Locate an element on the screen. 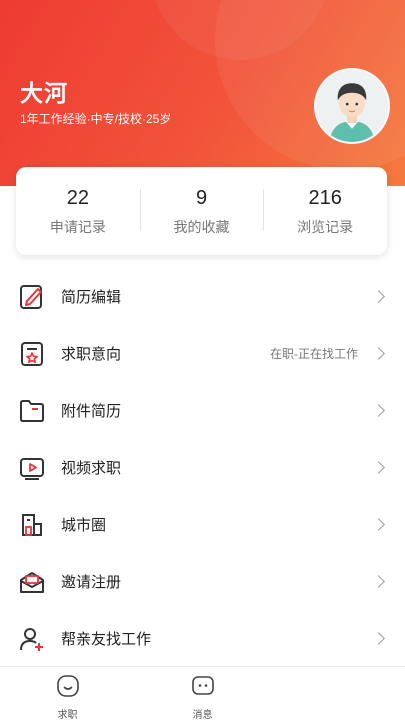 This screenshot has height=720, width=405. tab-label: 消息 is located at coordinates (202, 715).